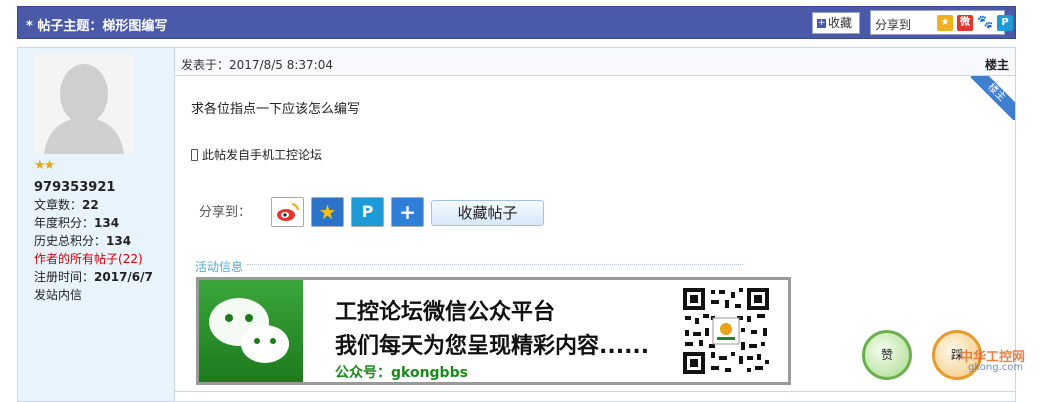 The image size is (1053, 402). Describe the element at coordinates (945, 23) in the screenshot. I see `qzone-icon: ★` at that location.